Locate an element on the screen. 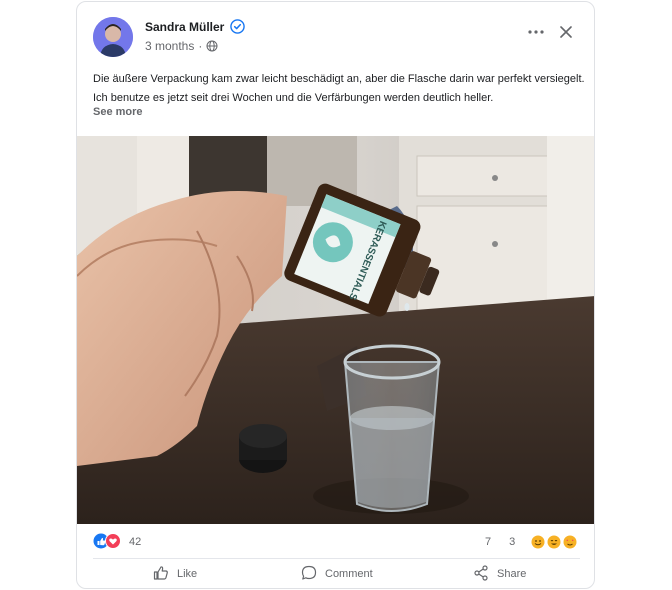  see-more-link: See more is located at coordinates (118, 112).